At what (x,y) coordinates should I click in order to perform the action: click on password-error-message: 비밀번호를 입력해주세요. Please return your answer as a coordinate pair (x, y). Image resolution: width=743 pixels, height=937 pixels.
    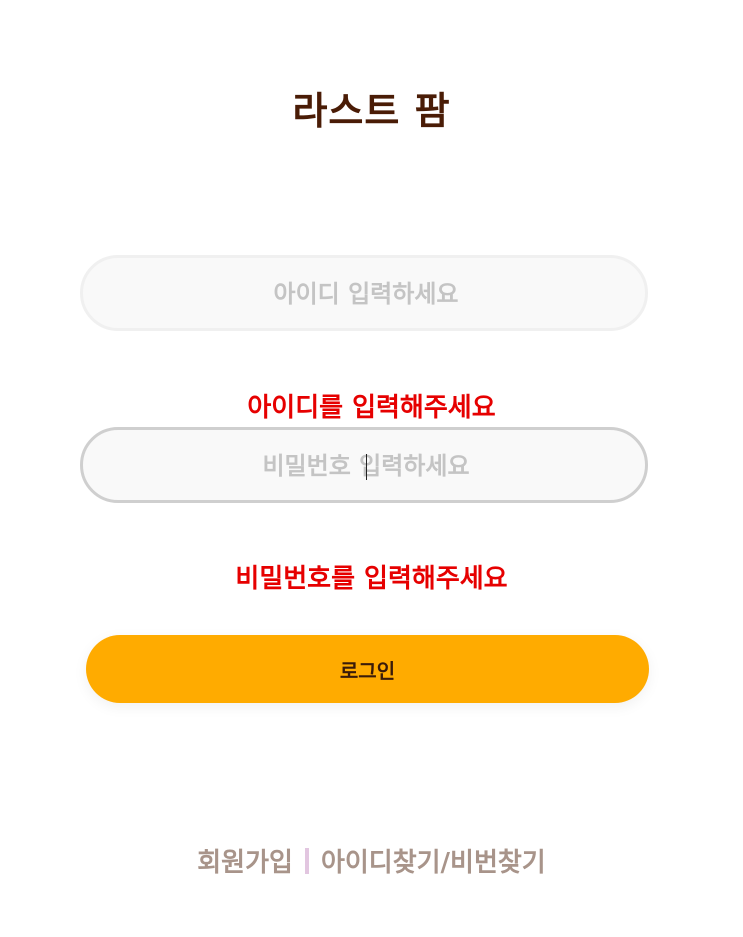
    Looking at the image, I should click on (371, 579).